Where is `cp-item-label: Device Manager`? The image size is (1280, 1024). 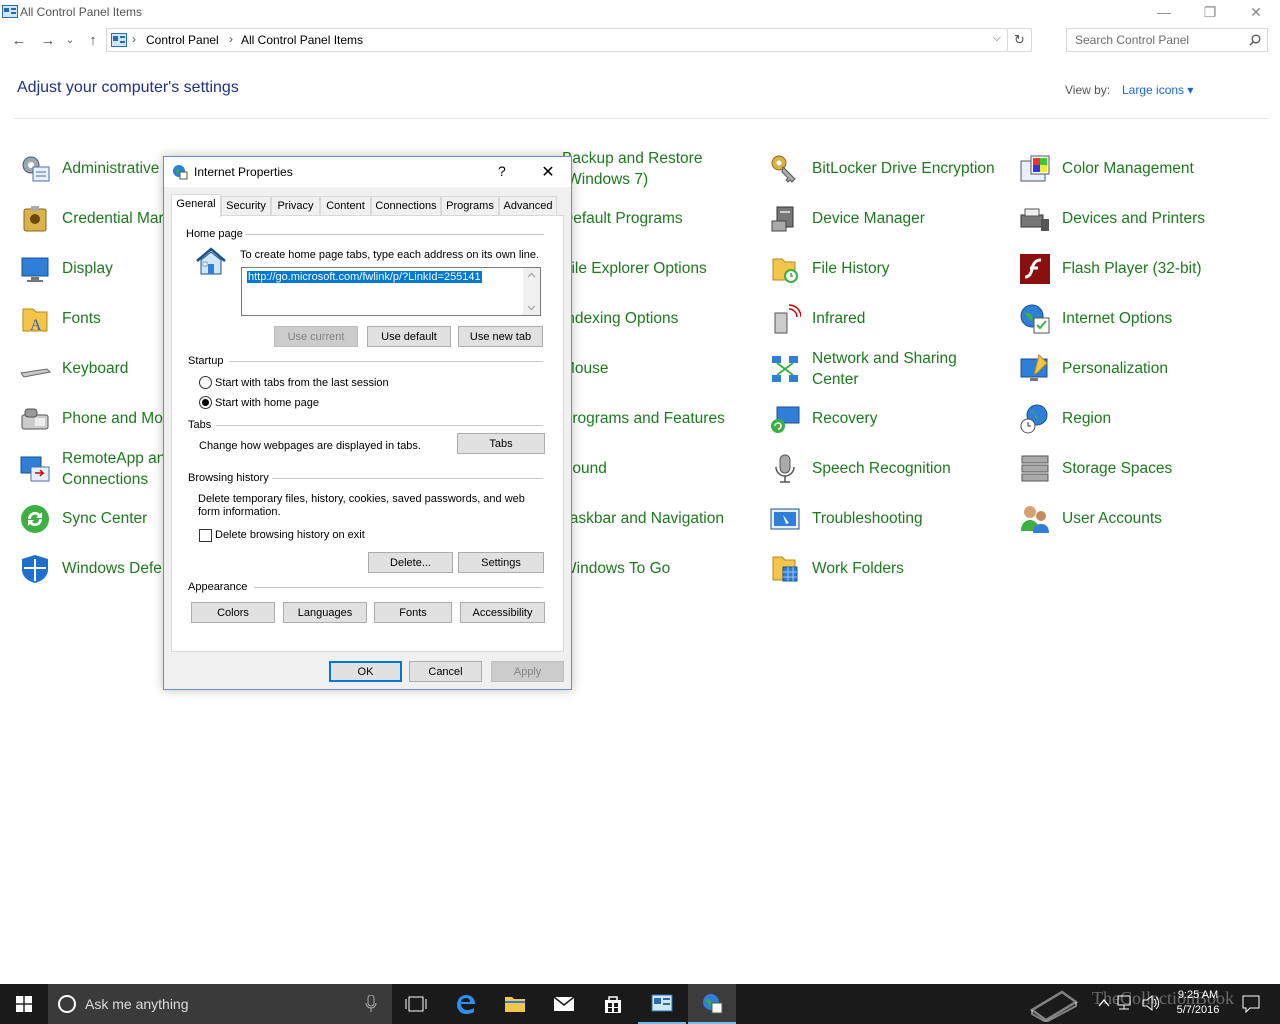
cp-item-label: Device Manager is located at coordinates (868, 218).